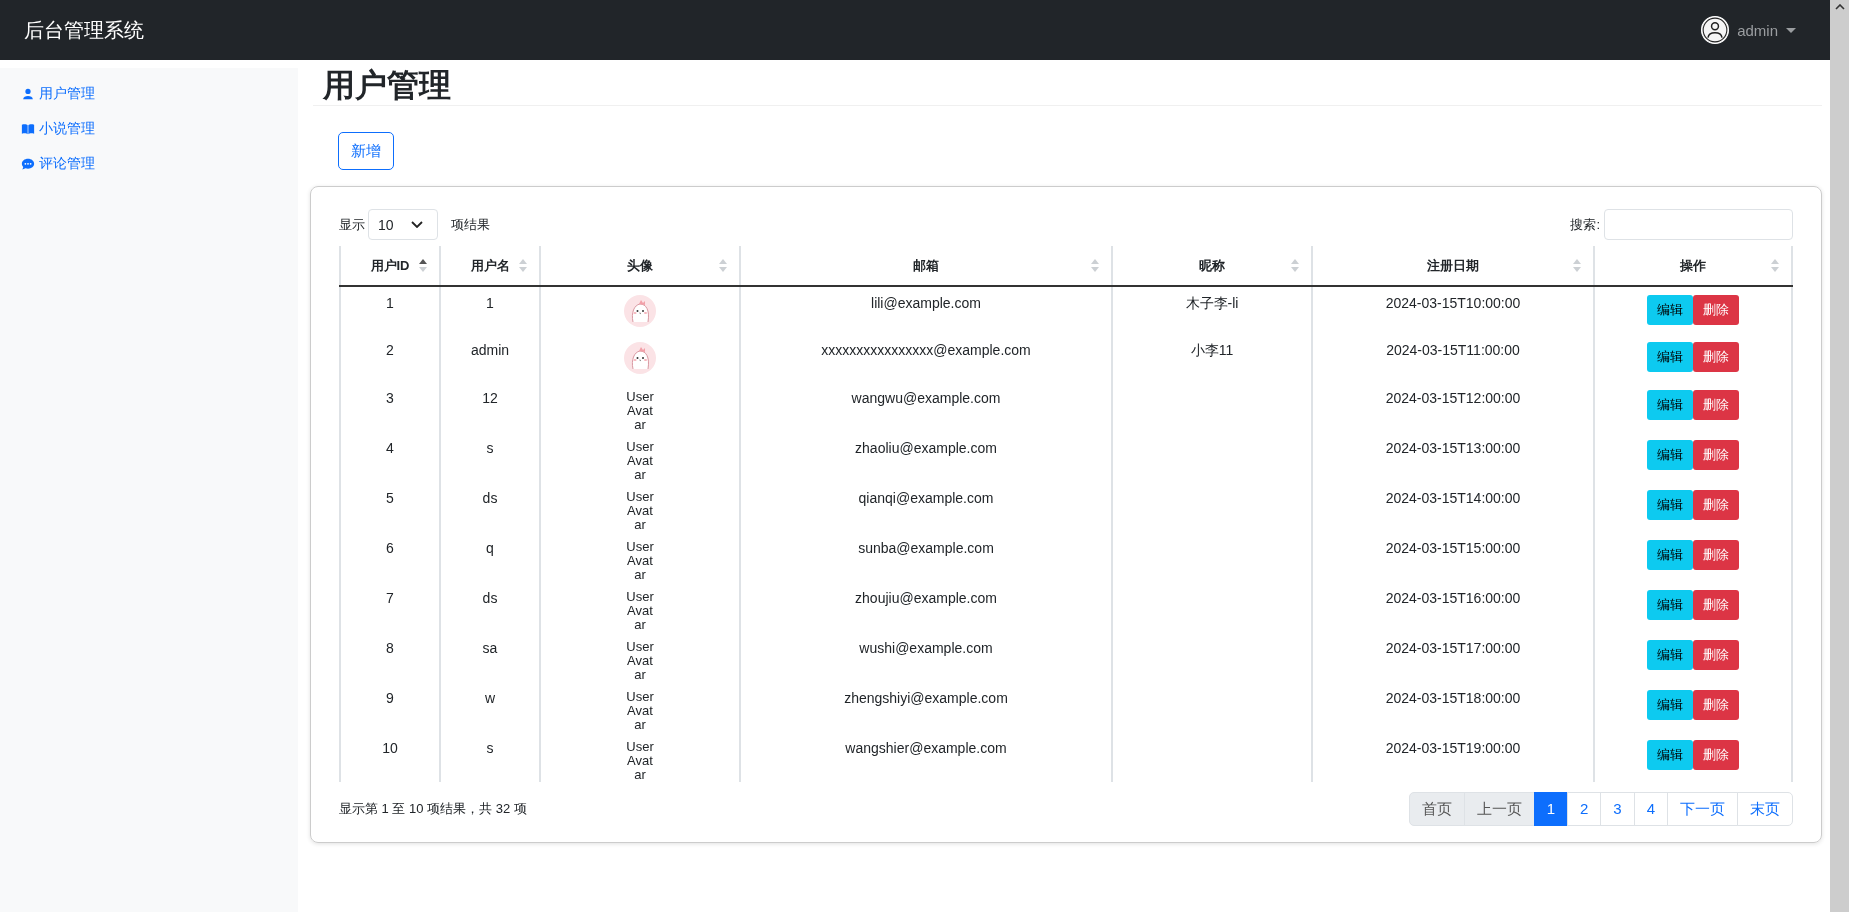  Describe the element at coordinates (1698, 224) in the screenshot. I see `search-field` at that location.